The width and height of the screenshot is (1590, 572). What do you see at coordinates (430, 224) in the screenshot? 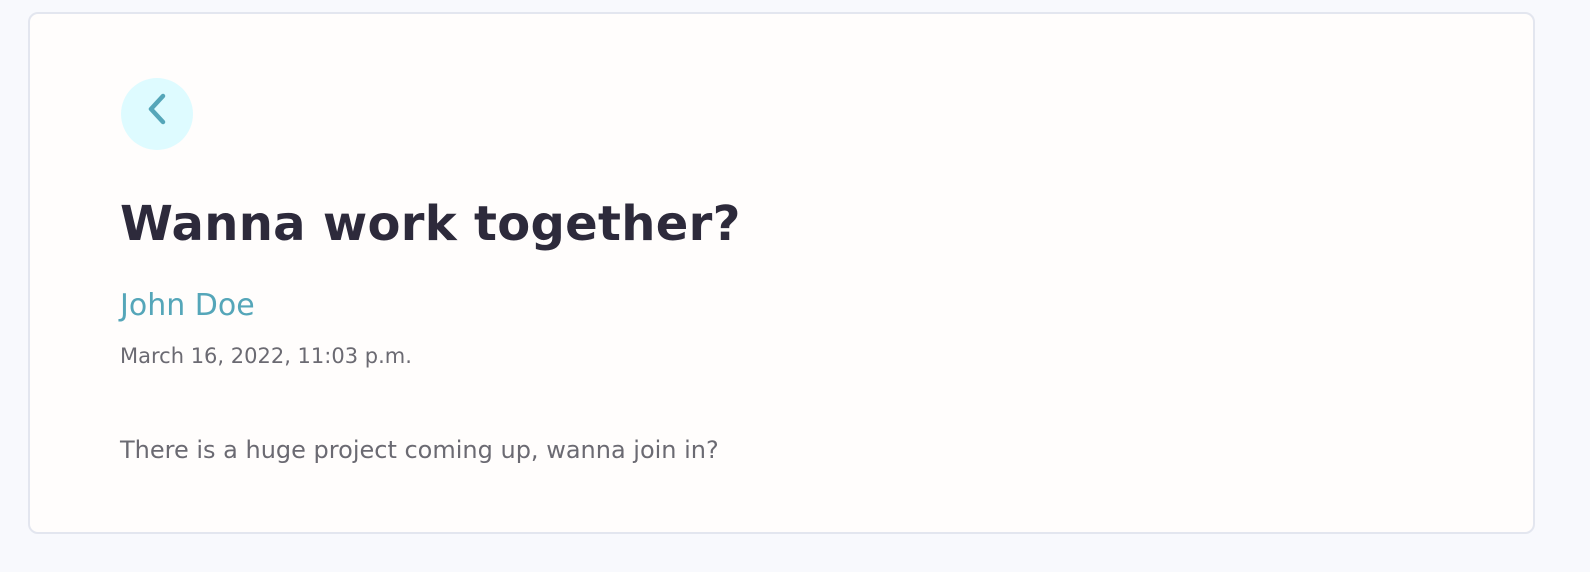
I see `message-title: Wanna work together?` at bounding box center [430, 224].